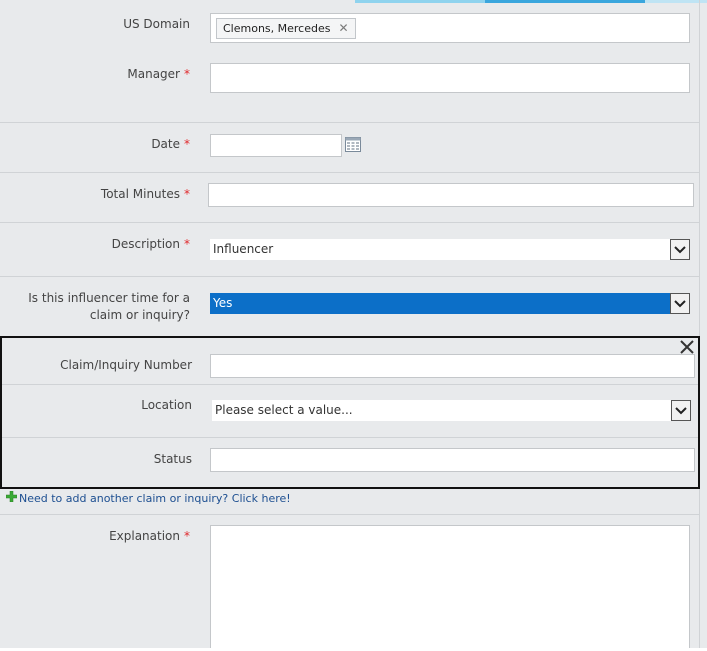 This screenshot has width=707, height=651. Describe the element at coordinates (450, 28) in the screenshot. I see `us-domain-people-picker: Clemons, Mercedes ✕` at that location.